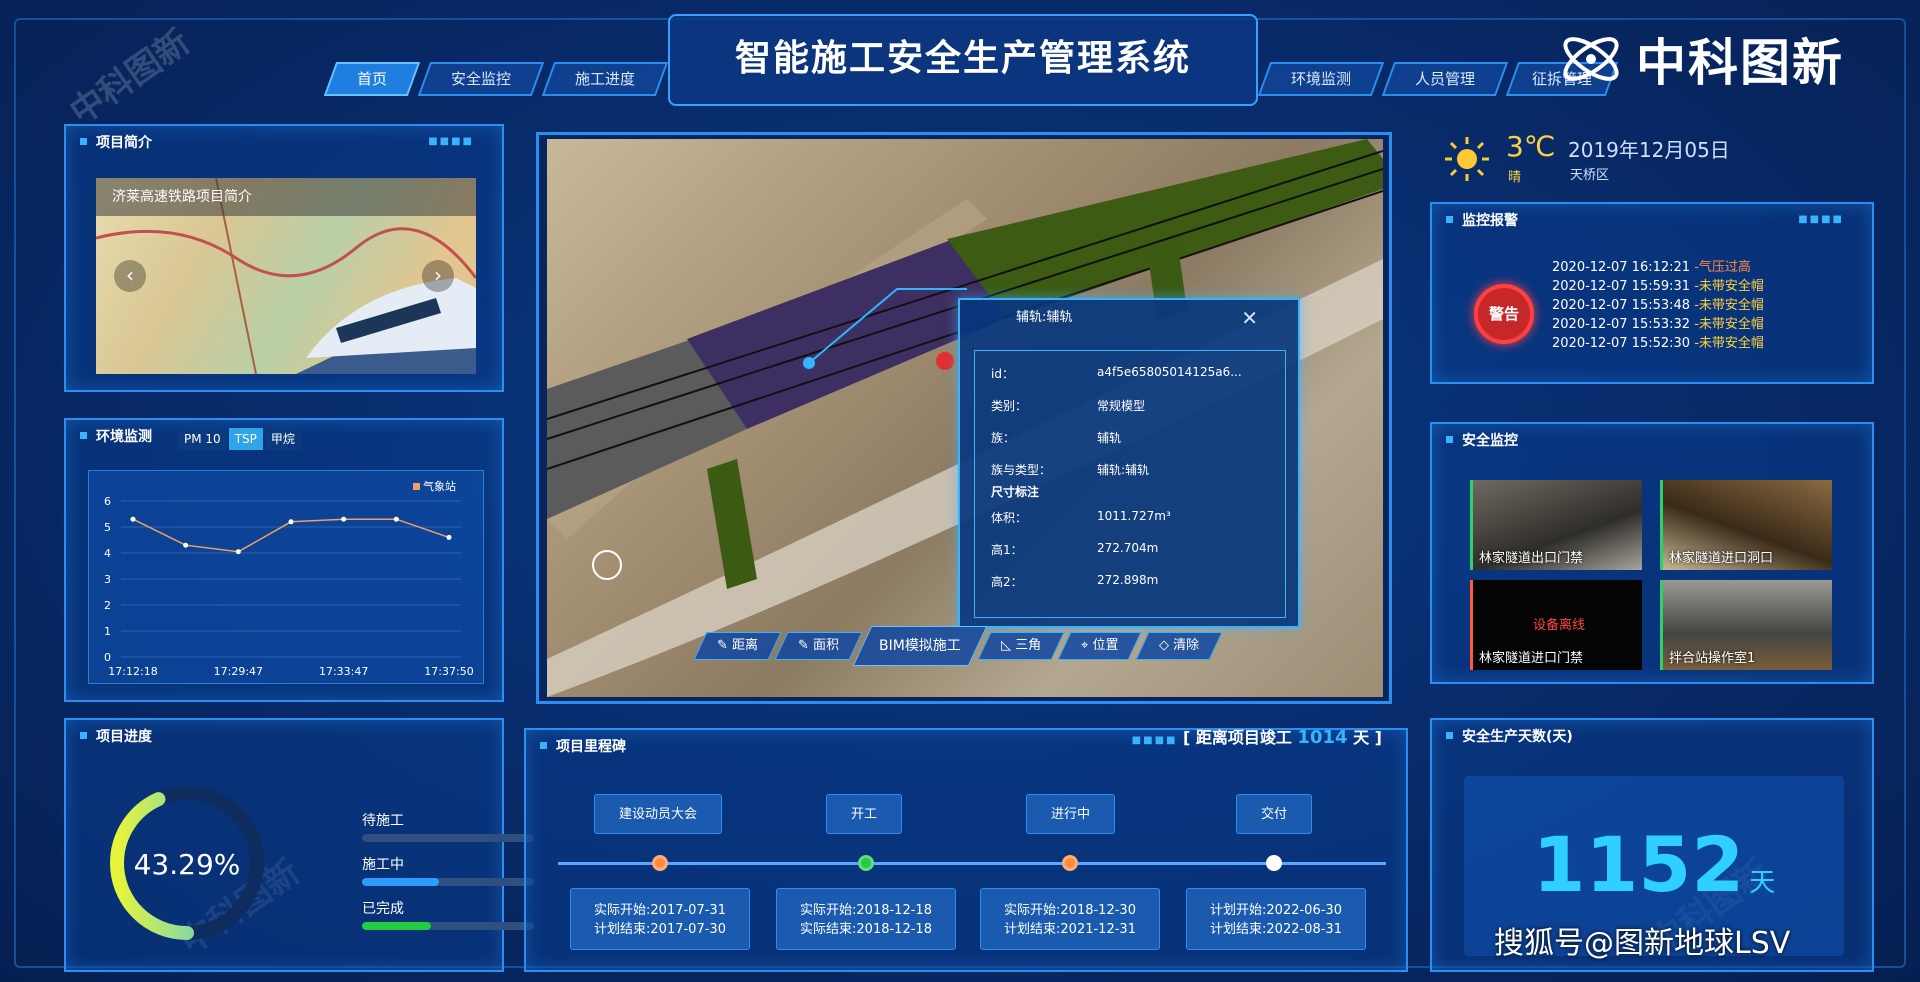 The width and height of the screenshot is (1920, 982). I want to click on popup-row: 高1： 272.704m, so click(1075, 549).